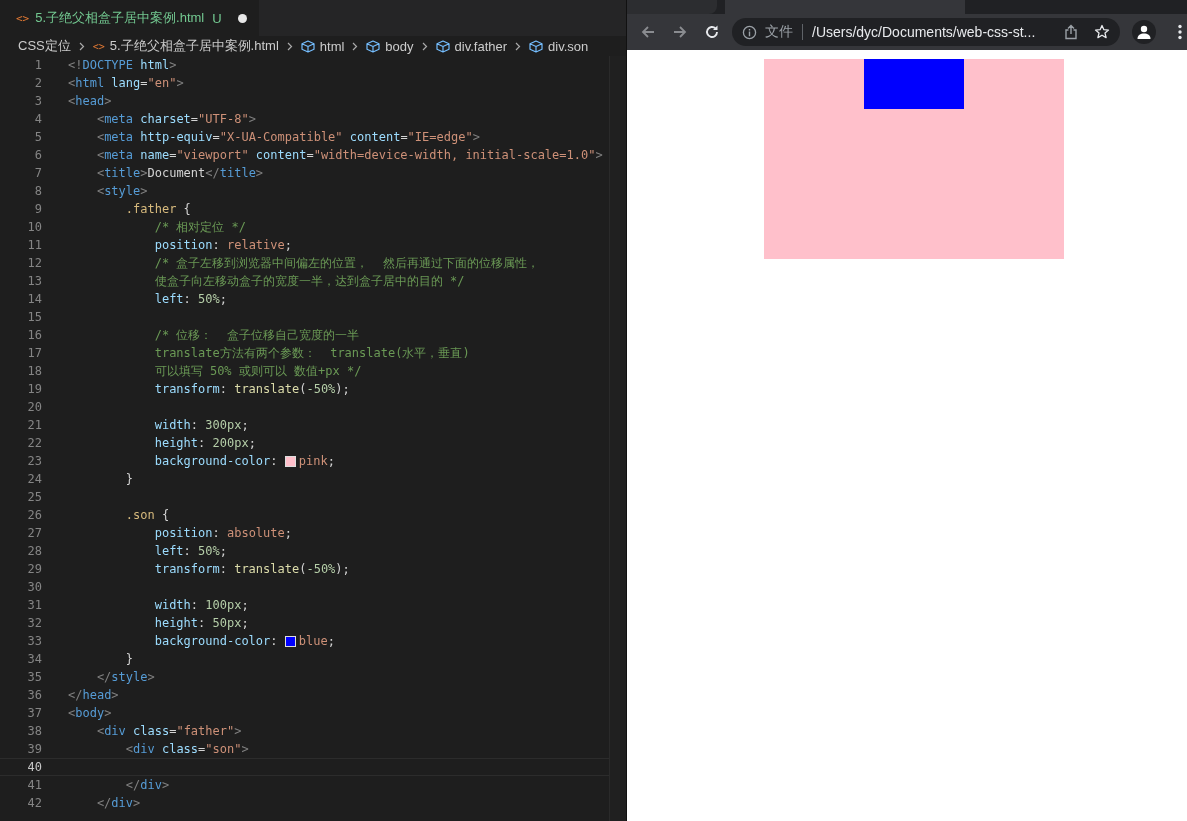 The height and width of the screenshot is (821, 1187). Describe the element at coordinates (147, 785) in the screenshot. I see `code-text: </div>` at that location.